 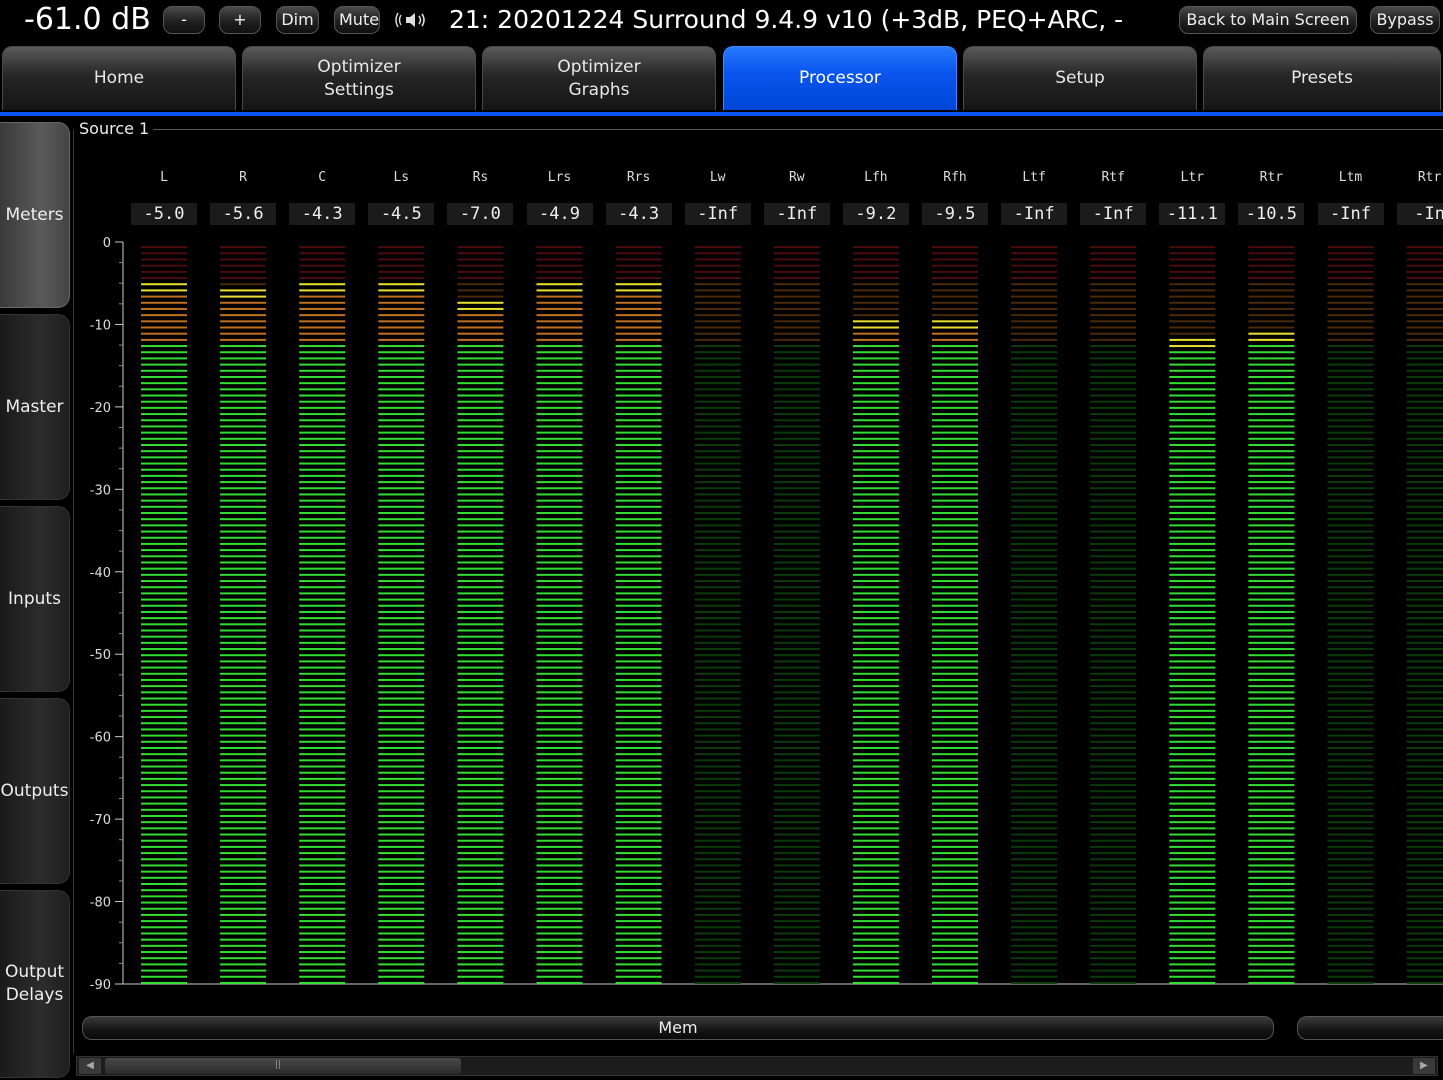 What do you see at coordinates (1424, 1066) in the screenshot?
I see `scroll-right-arrow-icon: ▶` at bounding box center [1424, 1066].